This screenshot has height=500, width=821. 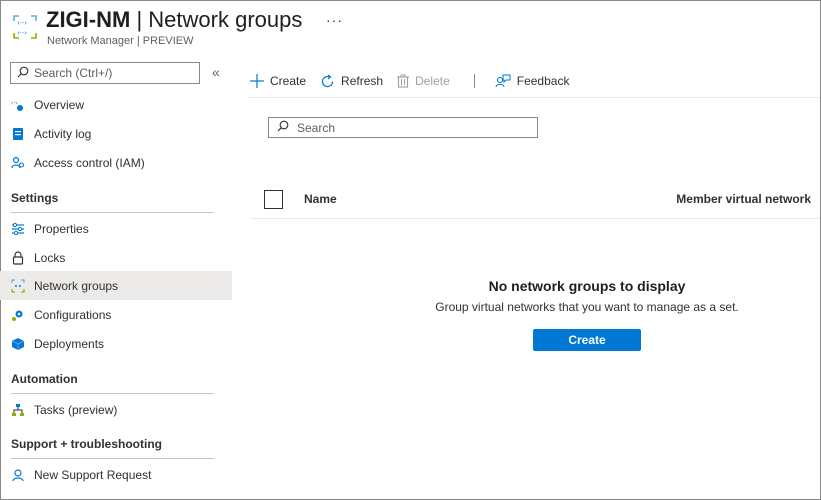 I want to click on feedback-icon, so click(x=503, y=81).